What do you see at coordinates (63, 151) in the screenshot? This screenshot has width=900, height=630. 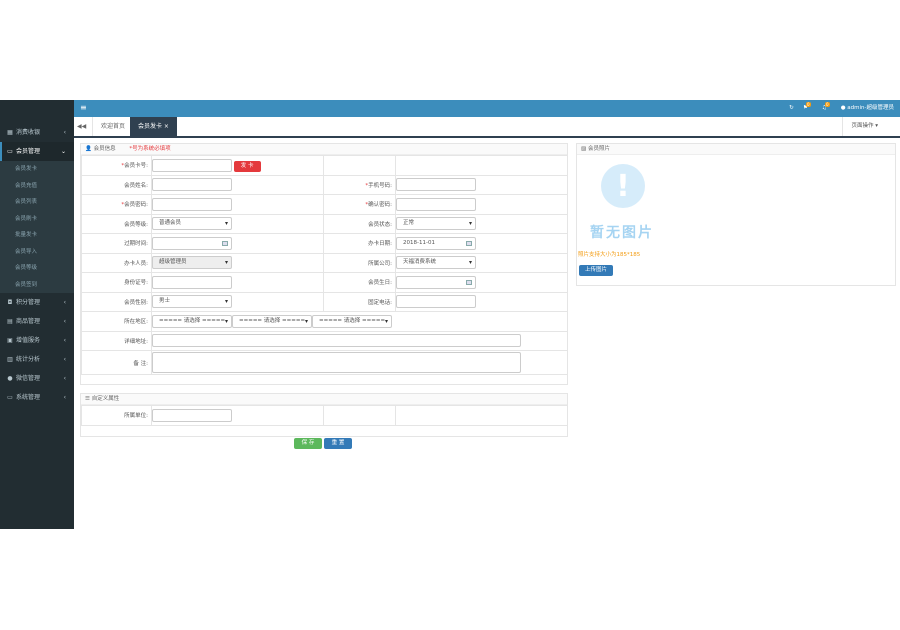 I see `chevron-down-icon: ⌄` at bounding box center [63, 151].